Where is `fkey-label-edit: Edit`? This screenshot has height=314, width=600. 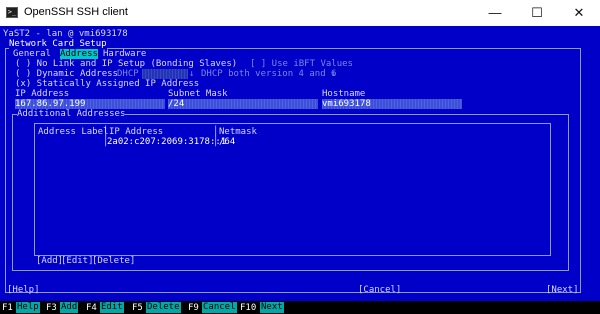 fkey-label-edit: Edit is located at coordinates (112, 307).